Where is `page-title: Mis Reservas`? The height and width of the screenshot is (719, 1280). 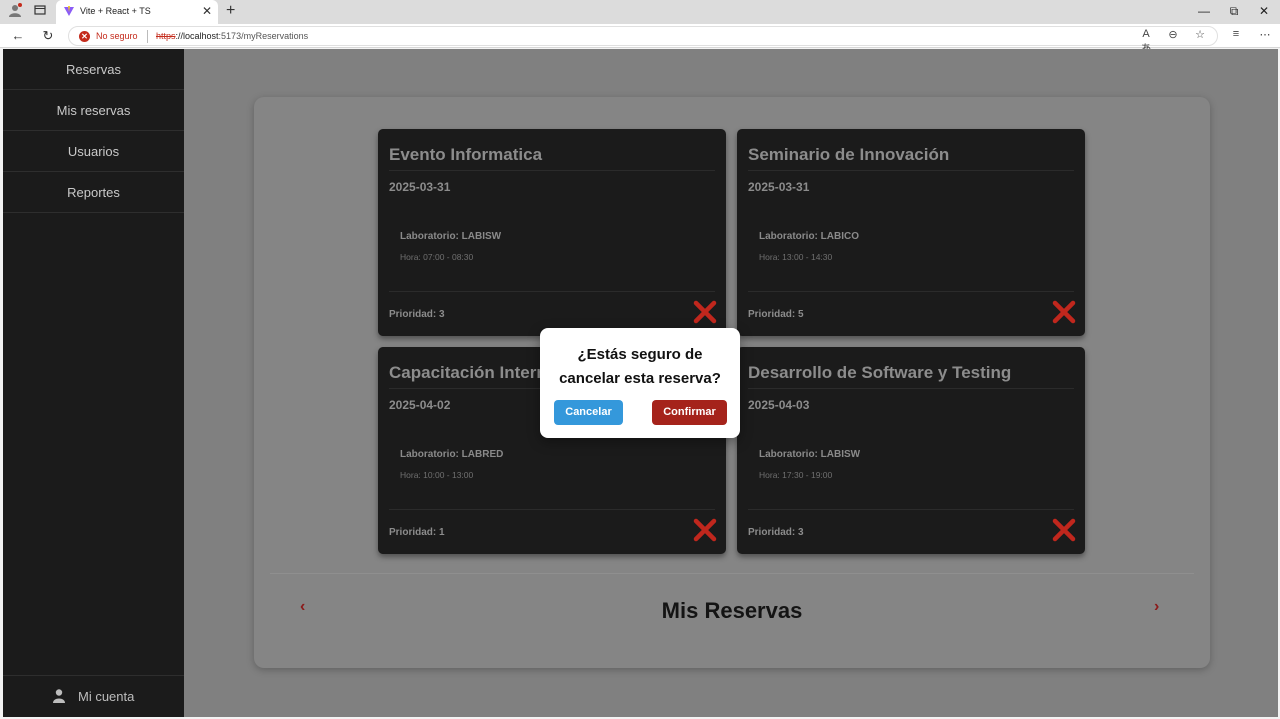 page-title: Mis Reservas is located at coordinates (732, 610).